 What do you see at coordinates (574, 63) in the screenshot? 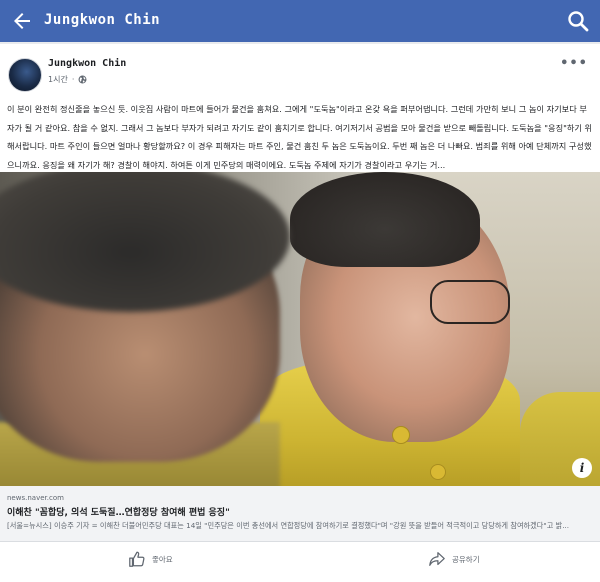
I see `more-options-button: •••` at bounding box center [574, 63].